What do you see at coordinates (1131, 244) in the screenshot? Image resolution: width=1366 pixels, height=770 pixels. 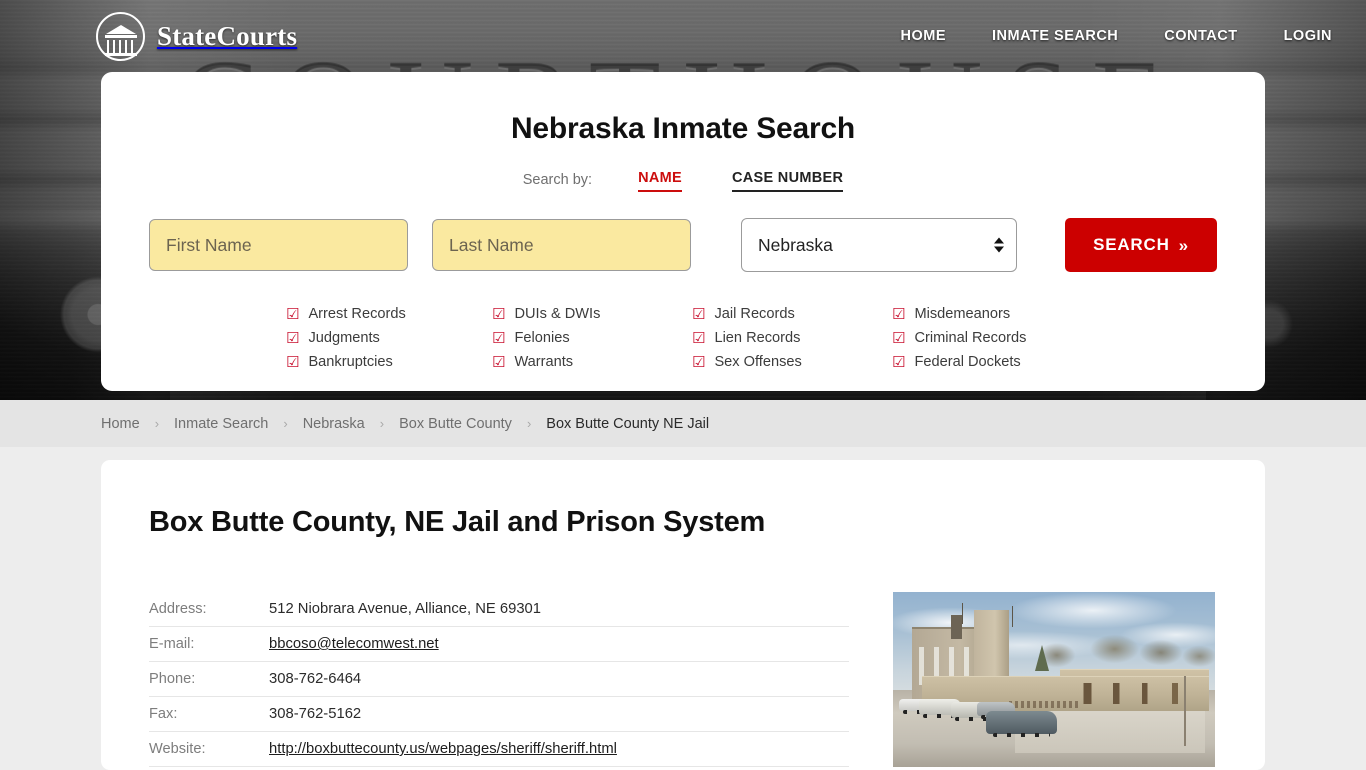 I see `search-button-label: SEARCH` at bounding box center [1131, 244].